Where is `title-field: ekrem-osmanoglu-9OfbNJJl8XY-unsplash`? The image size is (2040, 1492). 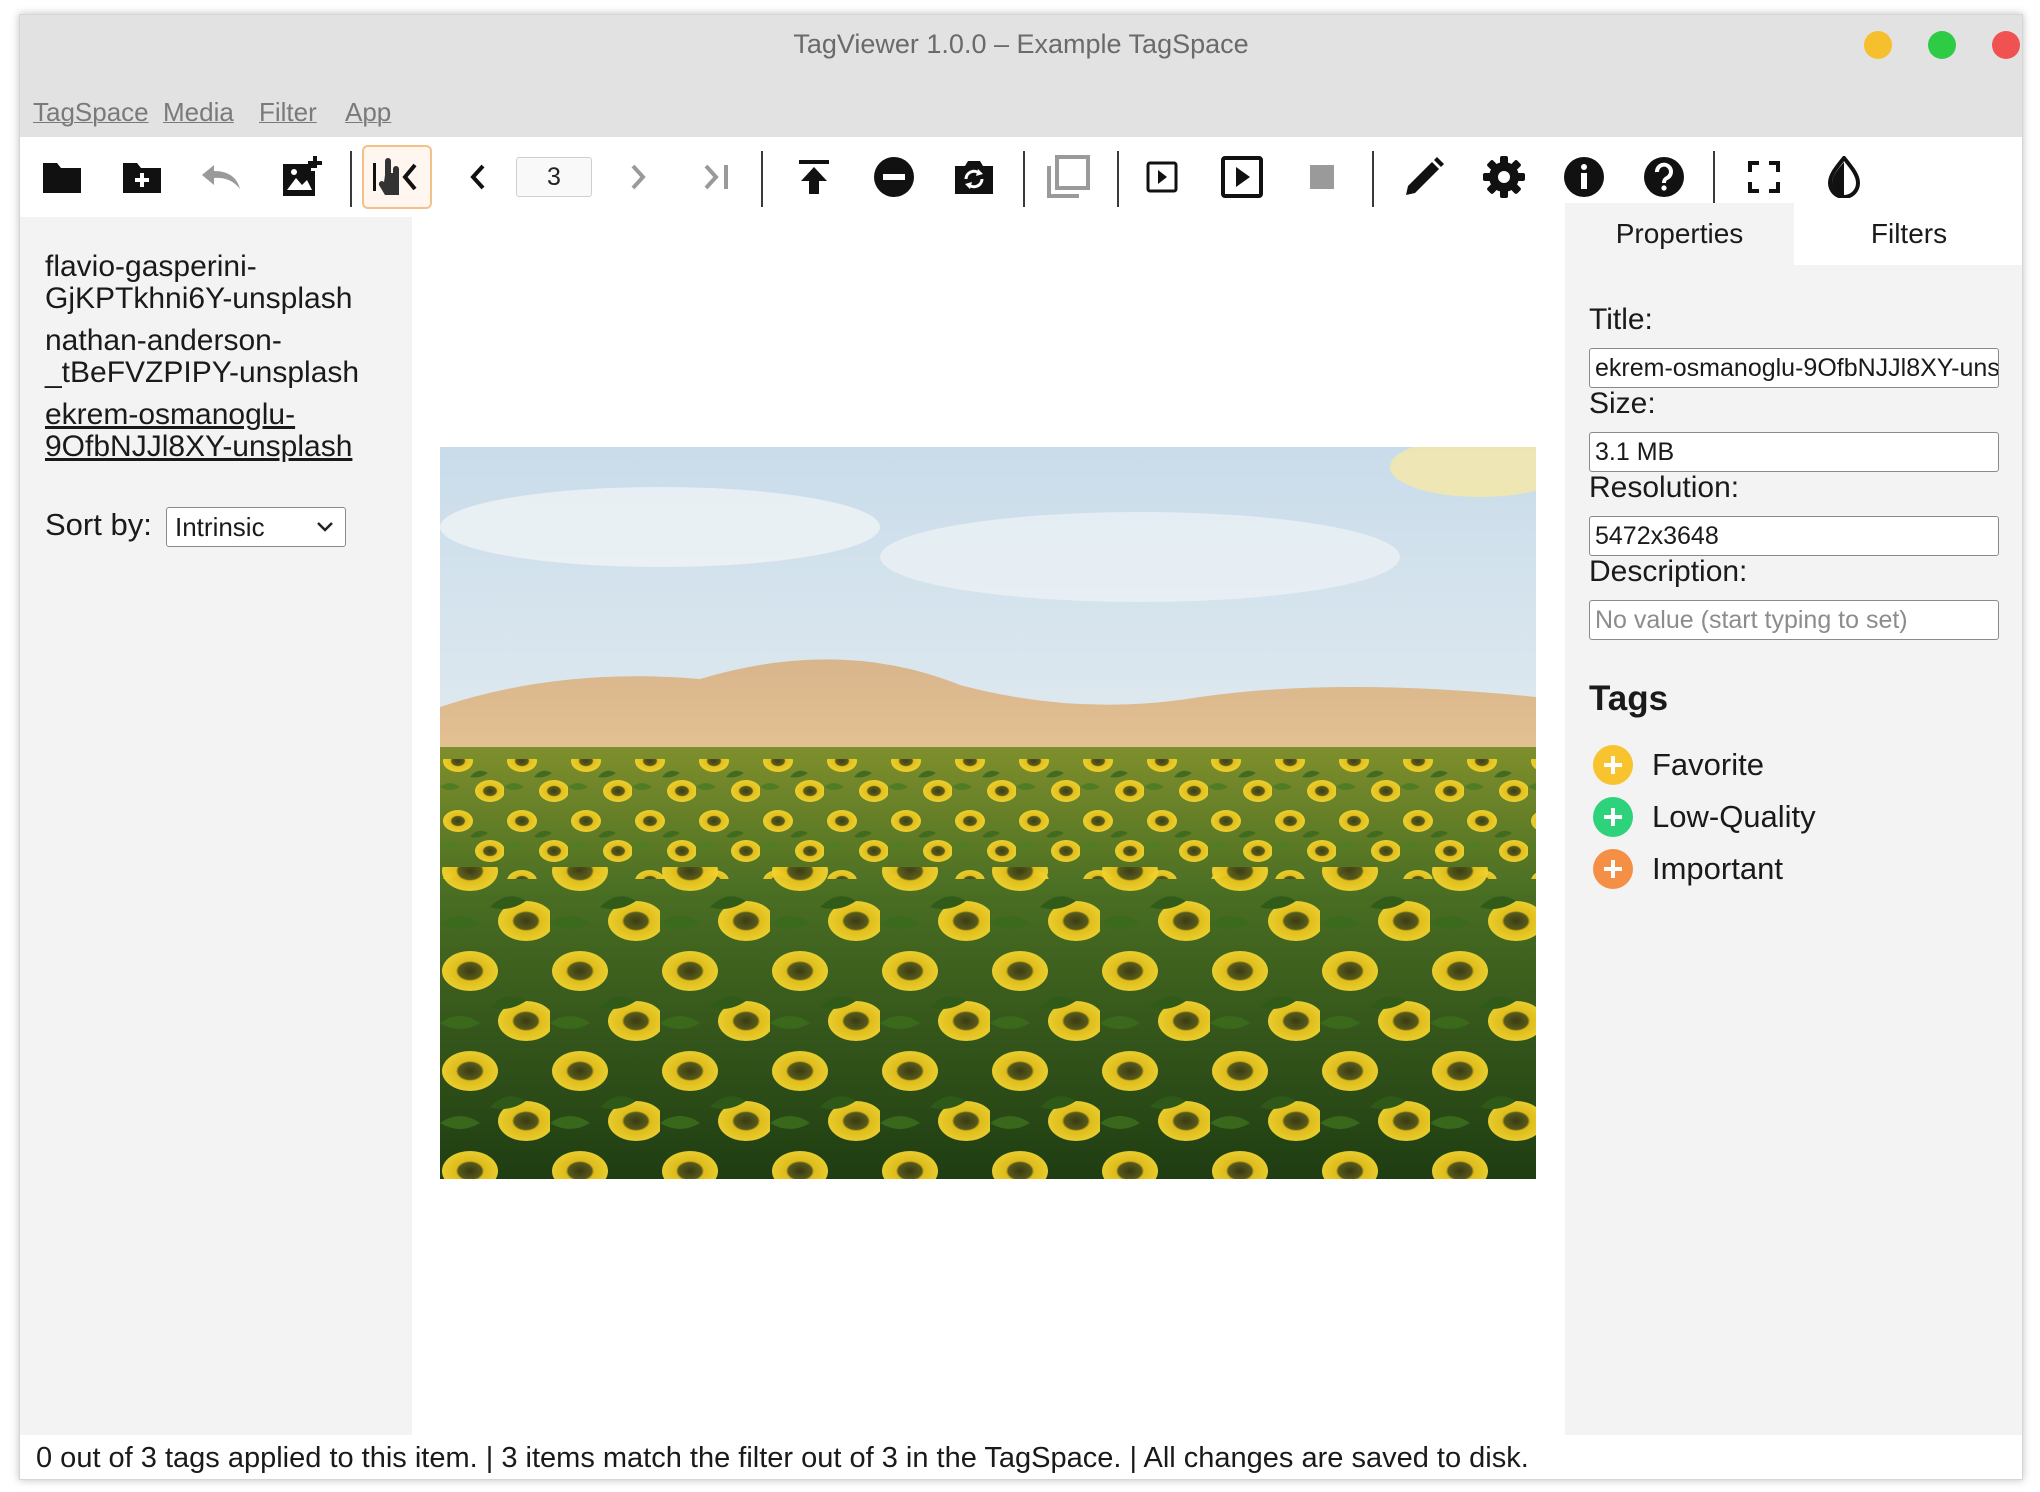 title-field: ekrem-osmanoglu-9OfbNJJl8XY-unsplash is located at coordinates (1794, 368).